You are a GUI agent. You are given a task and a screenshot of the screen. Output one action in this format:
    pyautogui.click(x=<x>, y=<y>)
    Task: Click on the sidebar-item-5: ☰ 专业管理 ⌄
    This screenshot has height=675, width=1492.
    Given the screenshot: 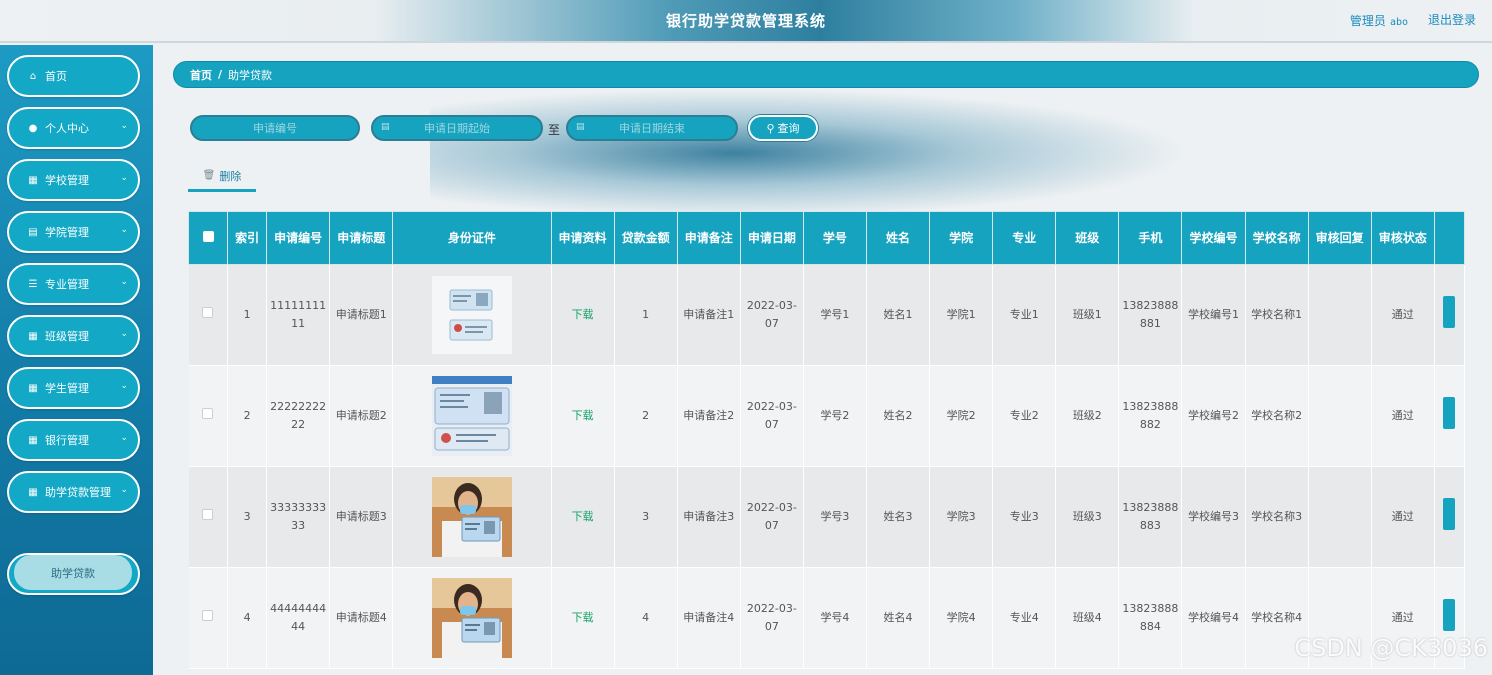 What is the action you would take?
    pyautogui.click(x=73, y=284)
    